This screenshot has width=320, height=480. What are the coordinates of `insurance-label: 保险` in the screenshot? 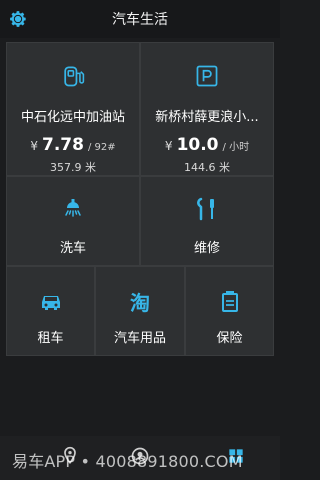 It's located at (229, 338).